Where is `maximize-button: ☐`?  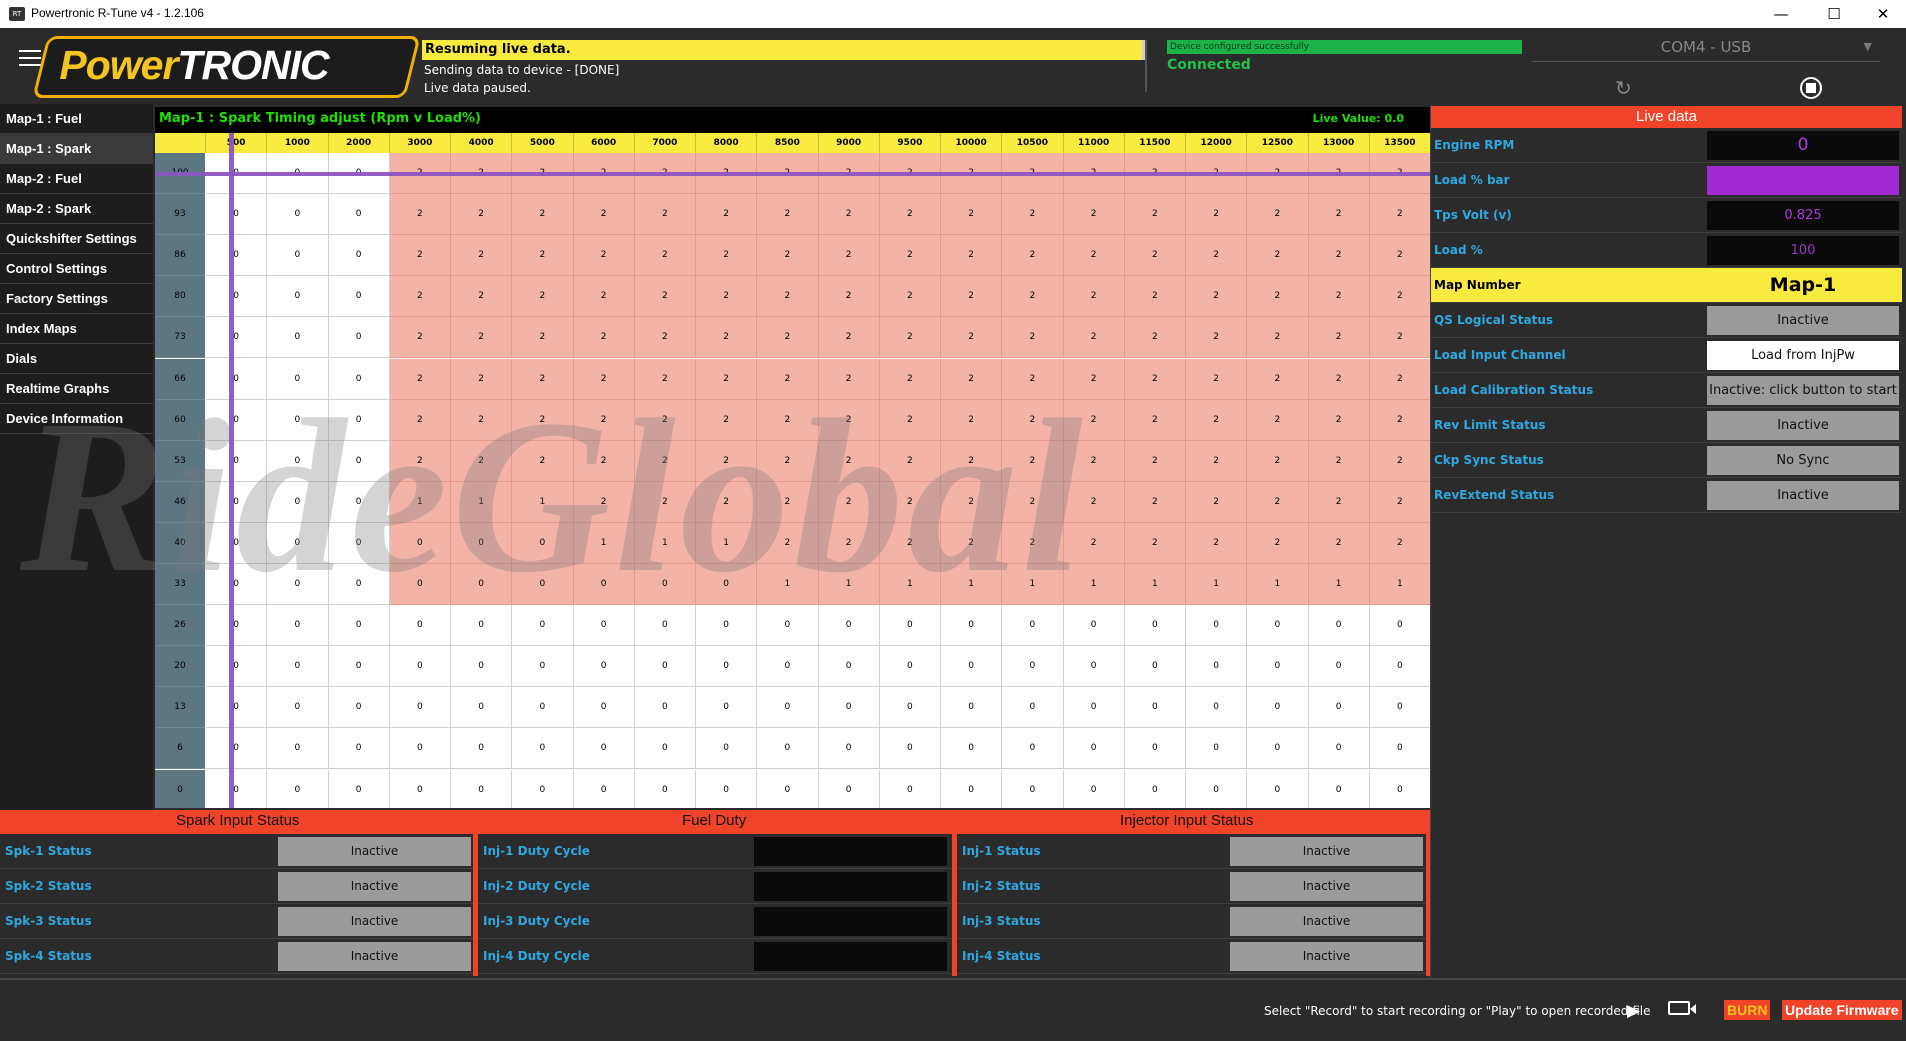
maximize-button: ☐ is located at coordinates (1834, 14).